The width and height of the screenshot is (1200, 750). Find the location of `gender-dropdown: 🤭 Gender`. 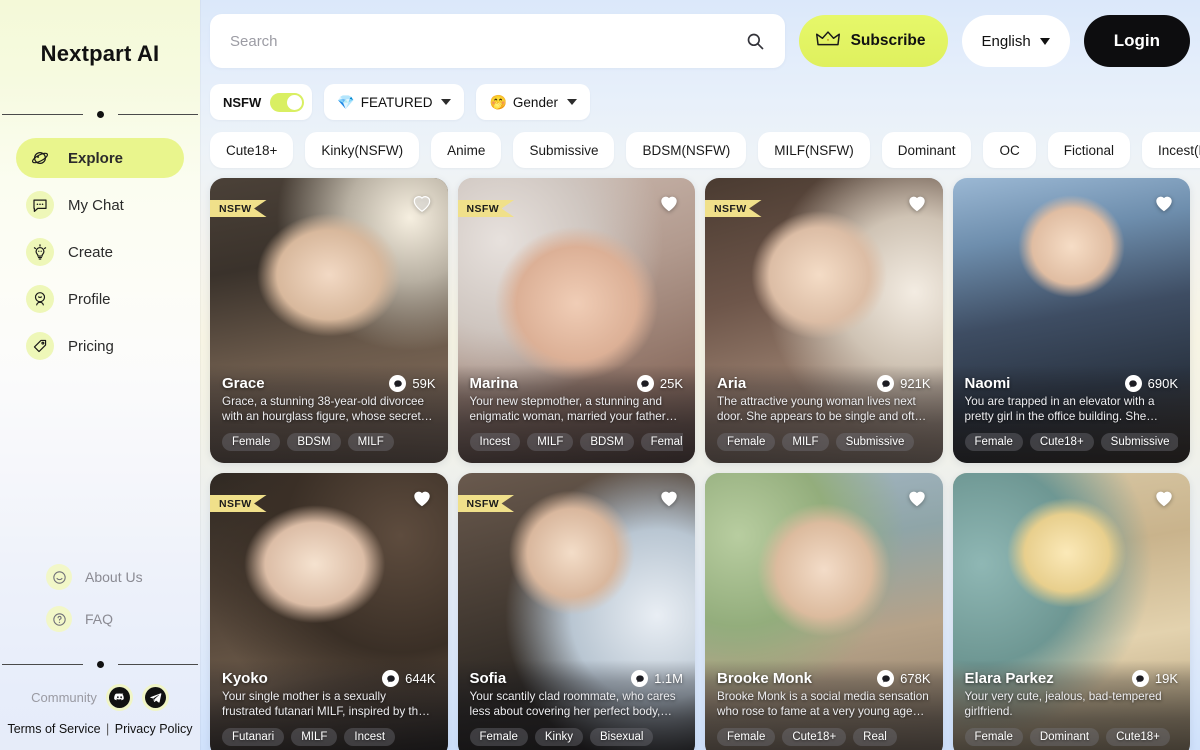

gender-dropdown: 🤭 Gender is located at coordinates (533, 102).